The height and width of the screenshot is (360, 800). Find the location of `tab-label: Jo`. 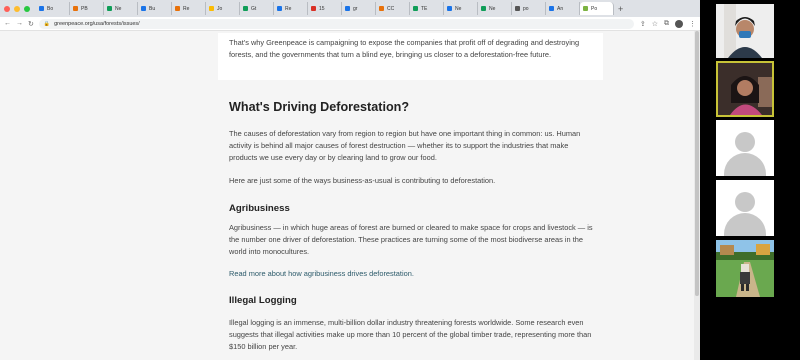

tab-label: Jo is located at coordinates (220, 8).